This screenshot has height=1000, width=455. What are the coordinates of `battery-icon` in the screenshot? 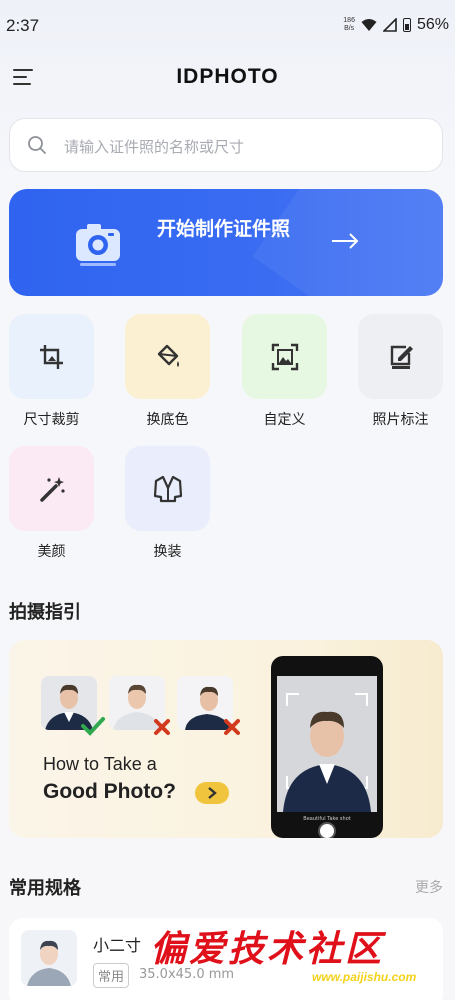 It's located at (406, 25).